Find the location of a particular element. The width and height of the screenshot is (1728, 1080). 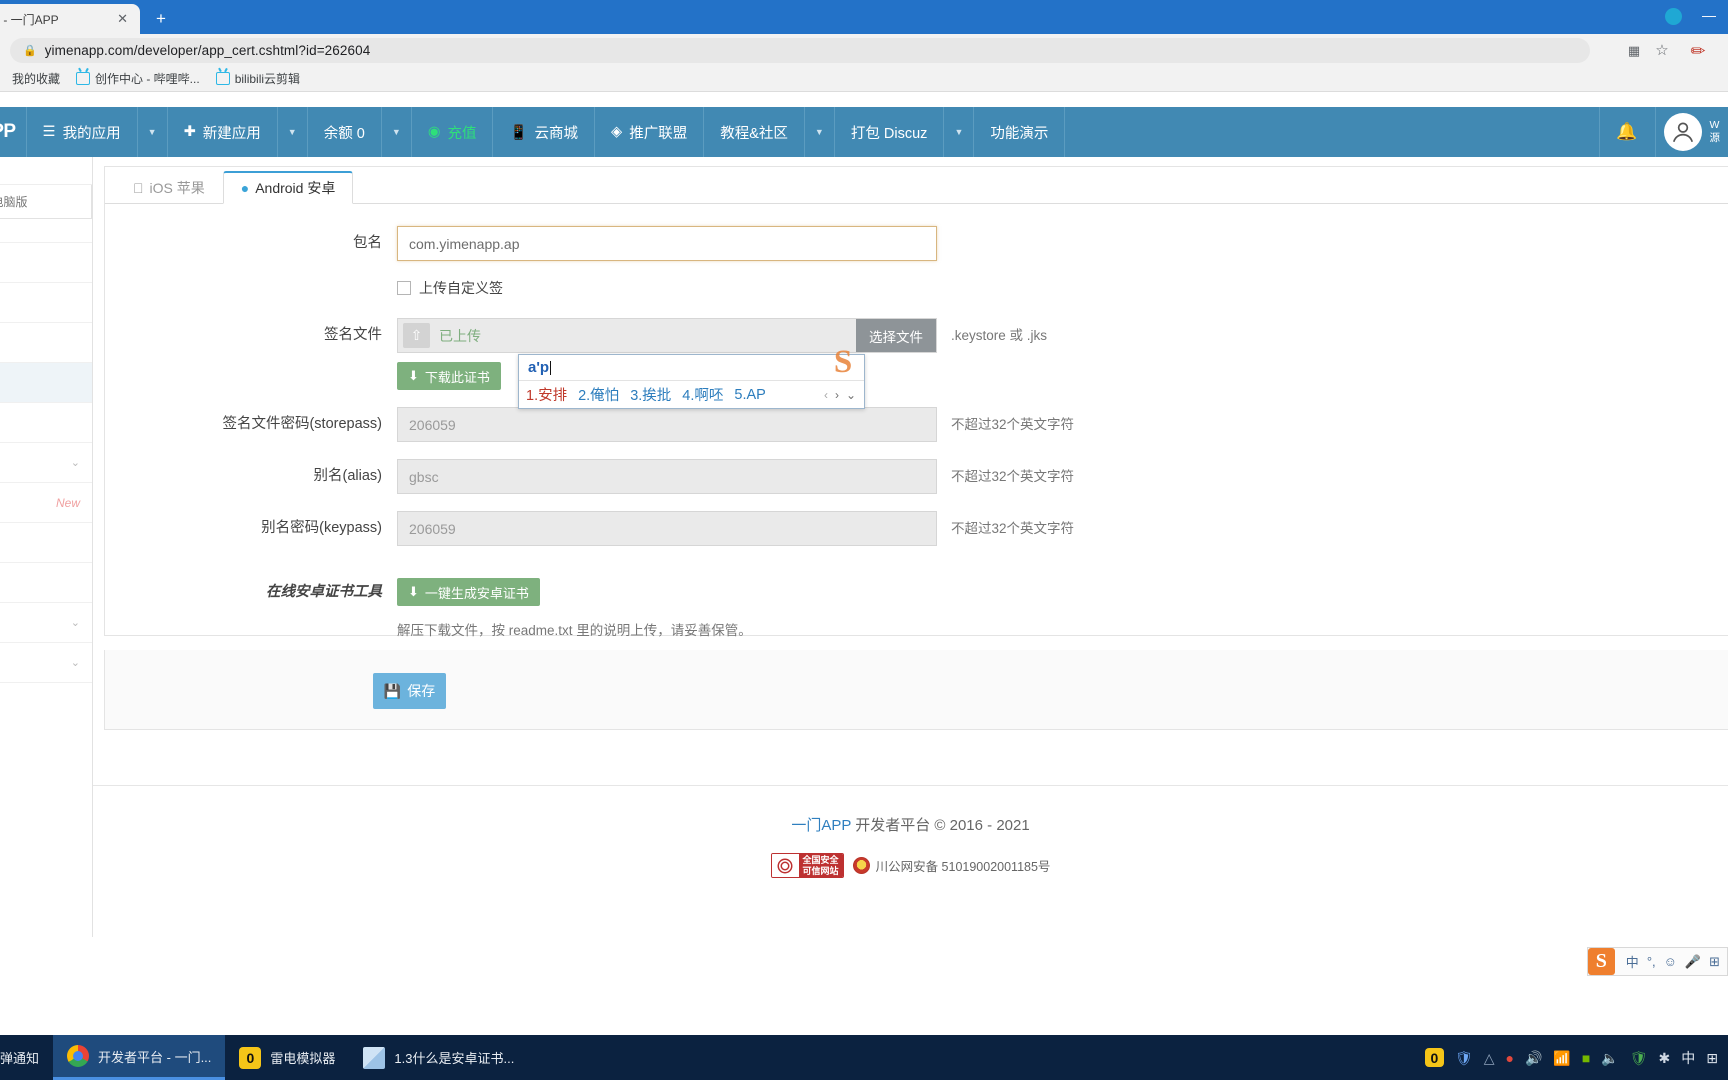

trust-badge: 全国安全 可信网站 is located at coordinates (807, 865).